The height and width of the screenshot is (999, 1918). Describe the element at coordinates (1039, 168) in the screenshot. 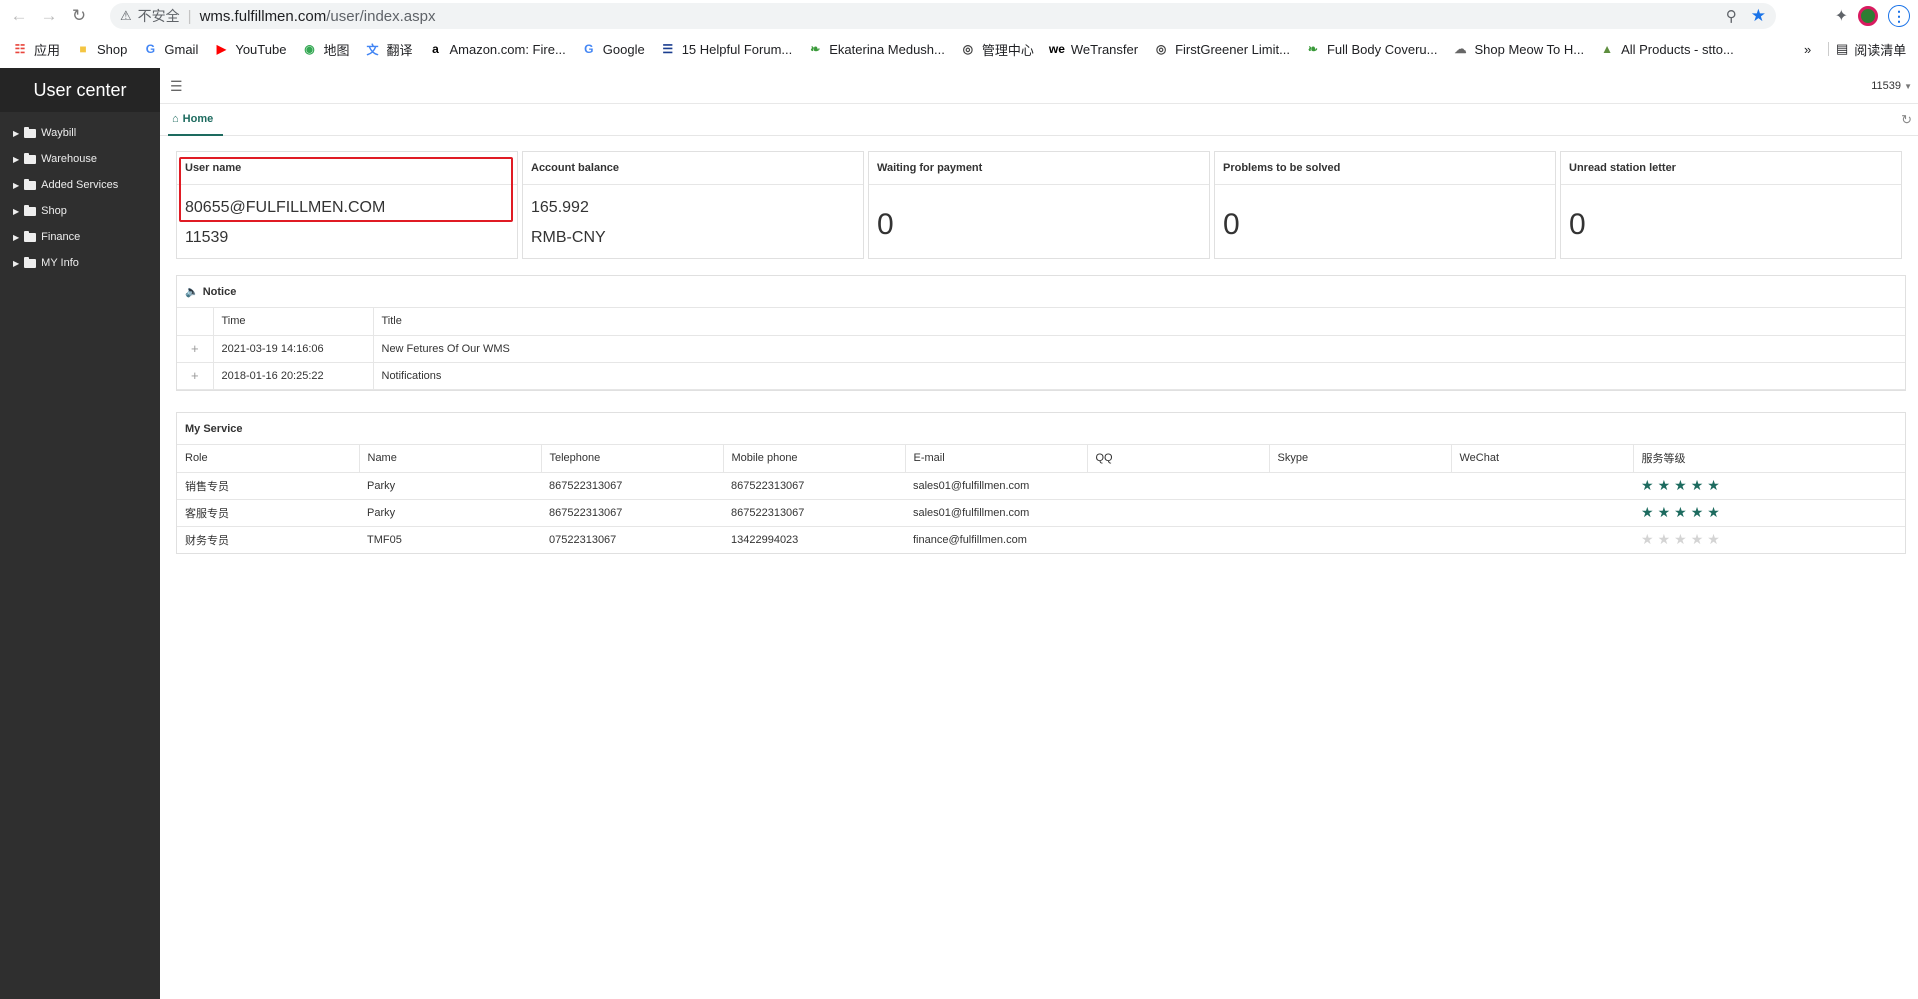

I see `card-title: Waiting for payment` at that location.